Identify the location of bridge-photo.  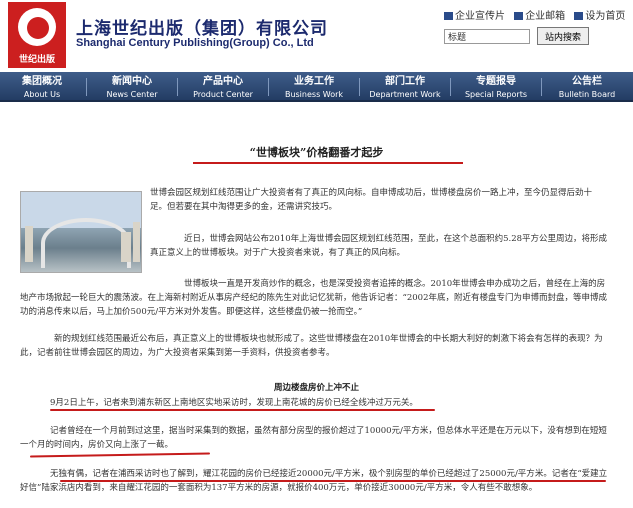
(81, 232).